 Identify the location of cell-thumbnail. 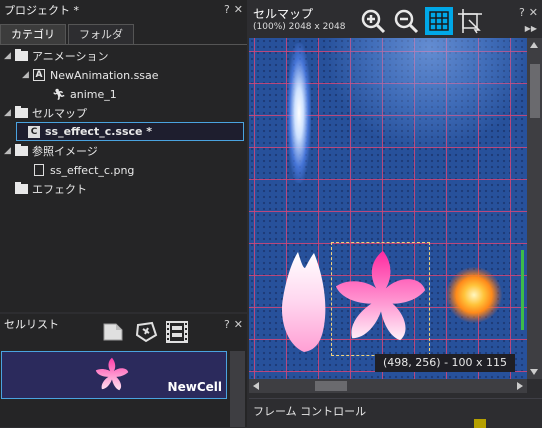
(112, 374).